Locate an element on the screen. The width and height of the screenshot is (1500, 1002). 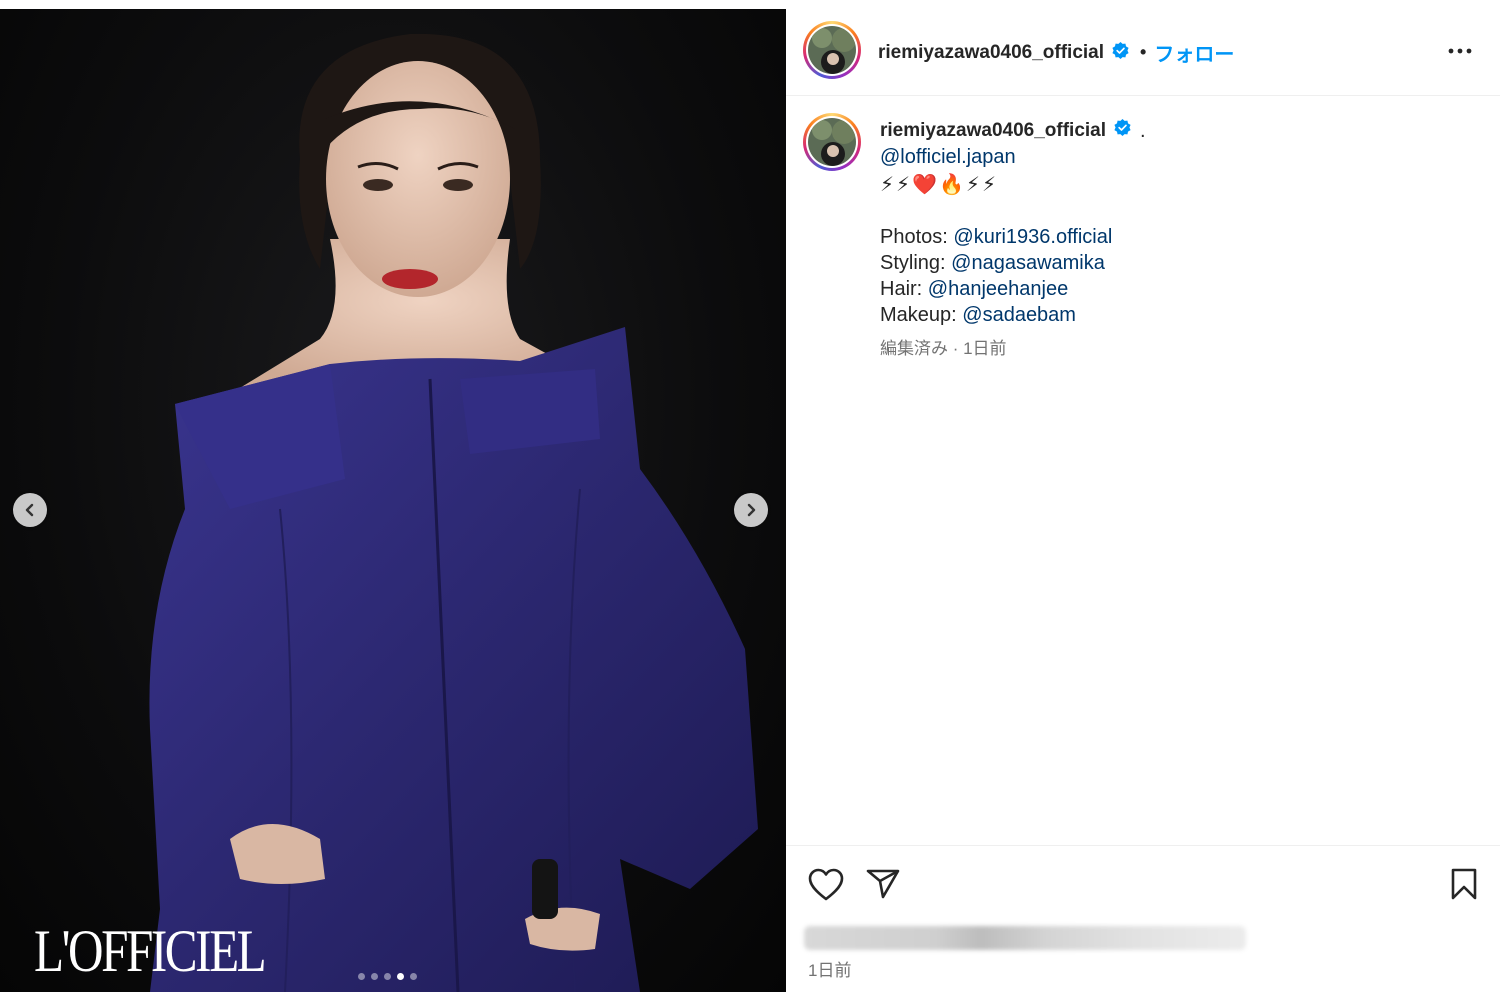
save-button is located at coordinates (1464, 886).